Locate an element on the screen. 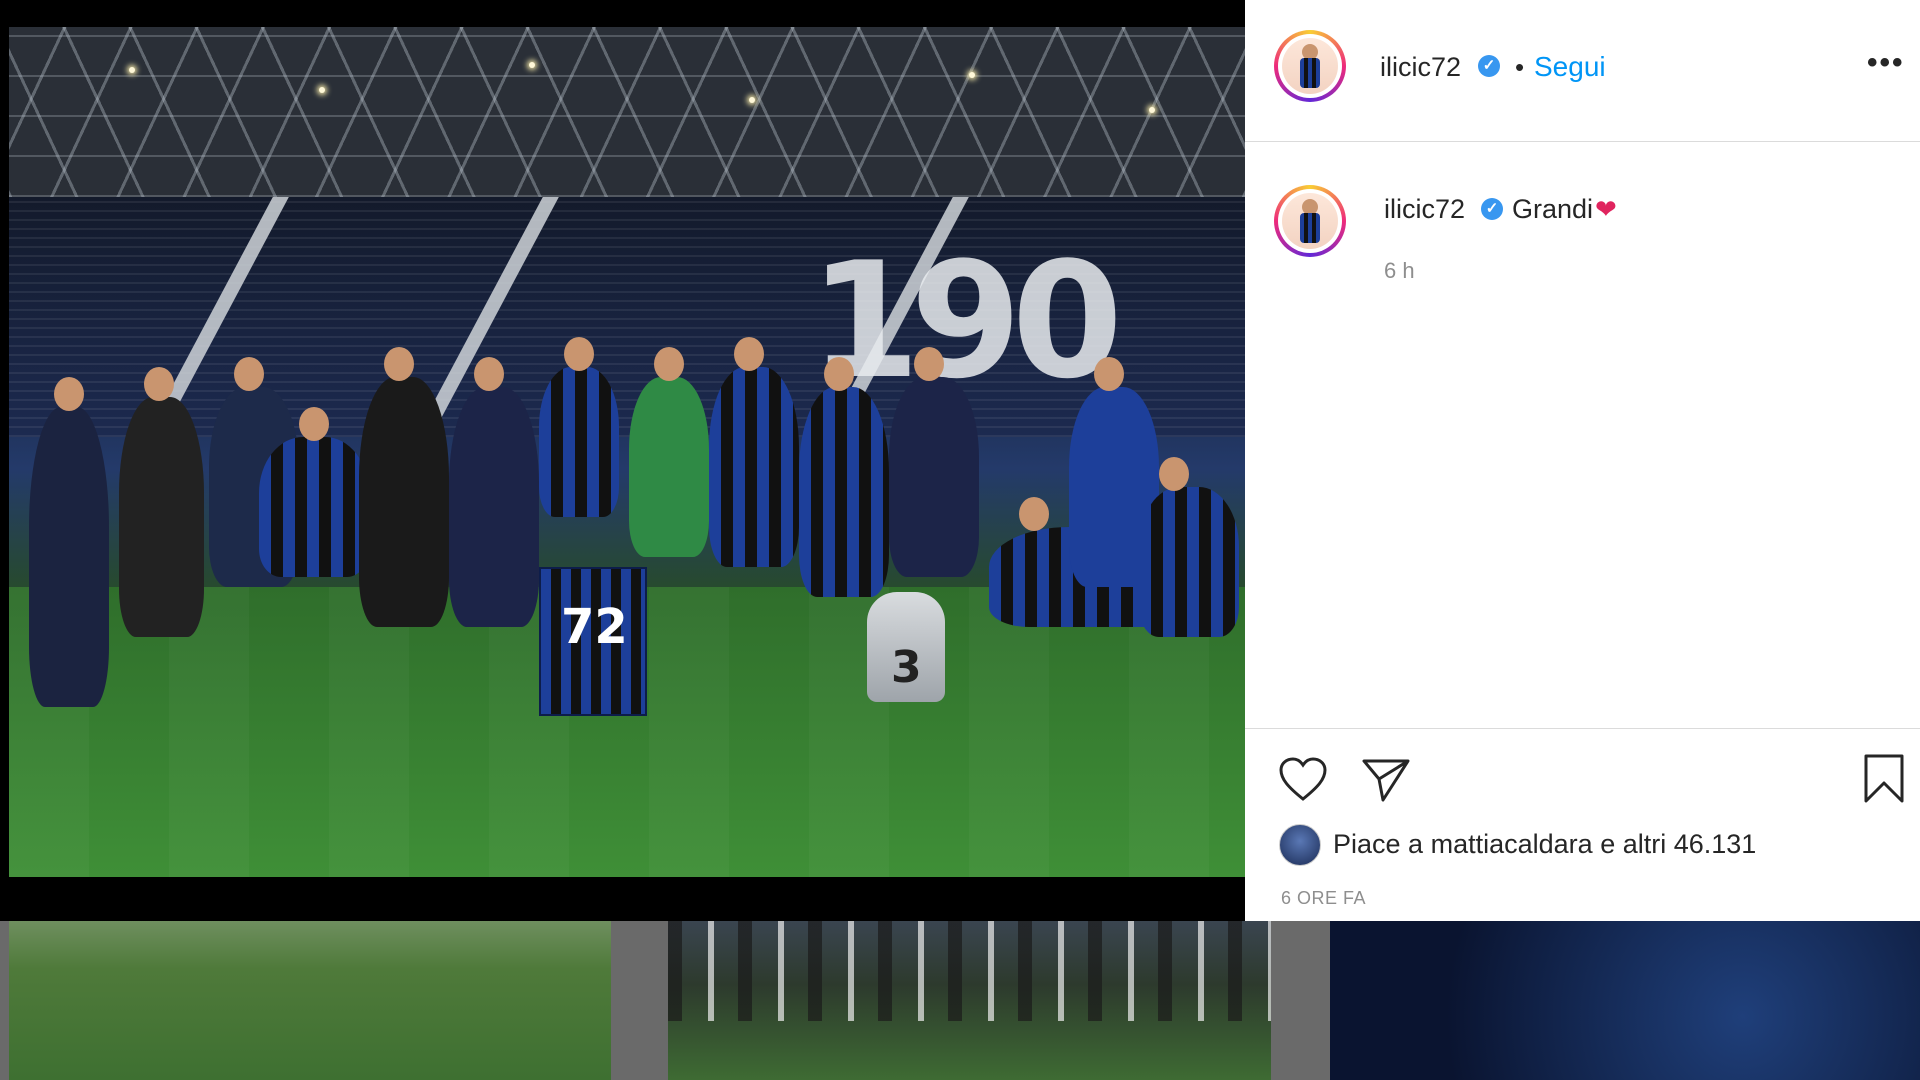  caption-avatar is located at coordinates (1310, 221).